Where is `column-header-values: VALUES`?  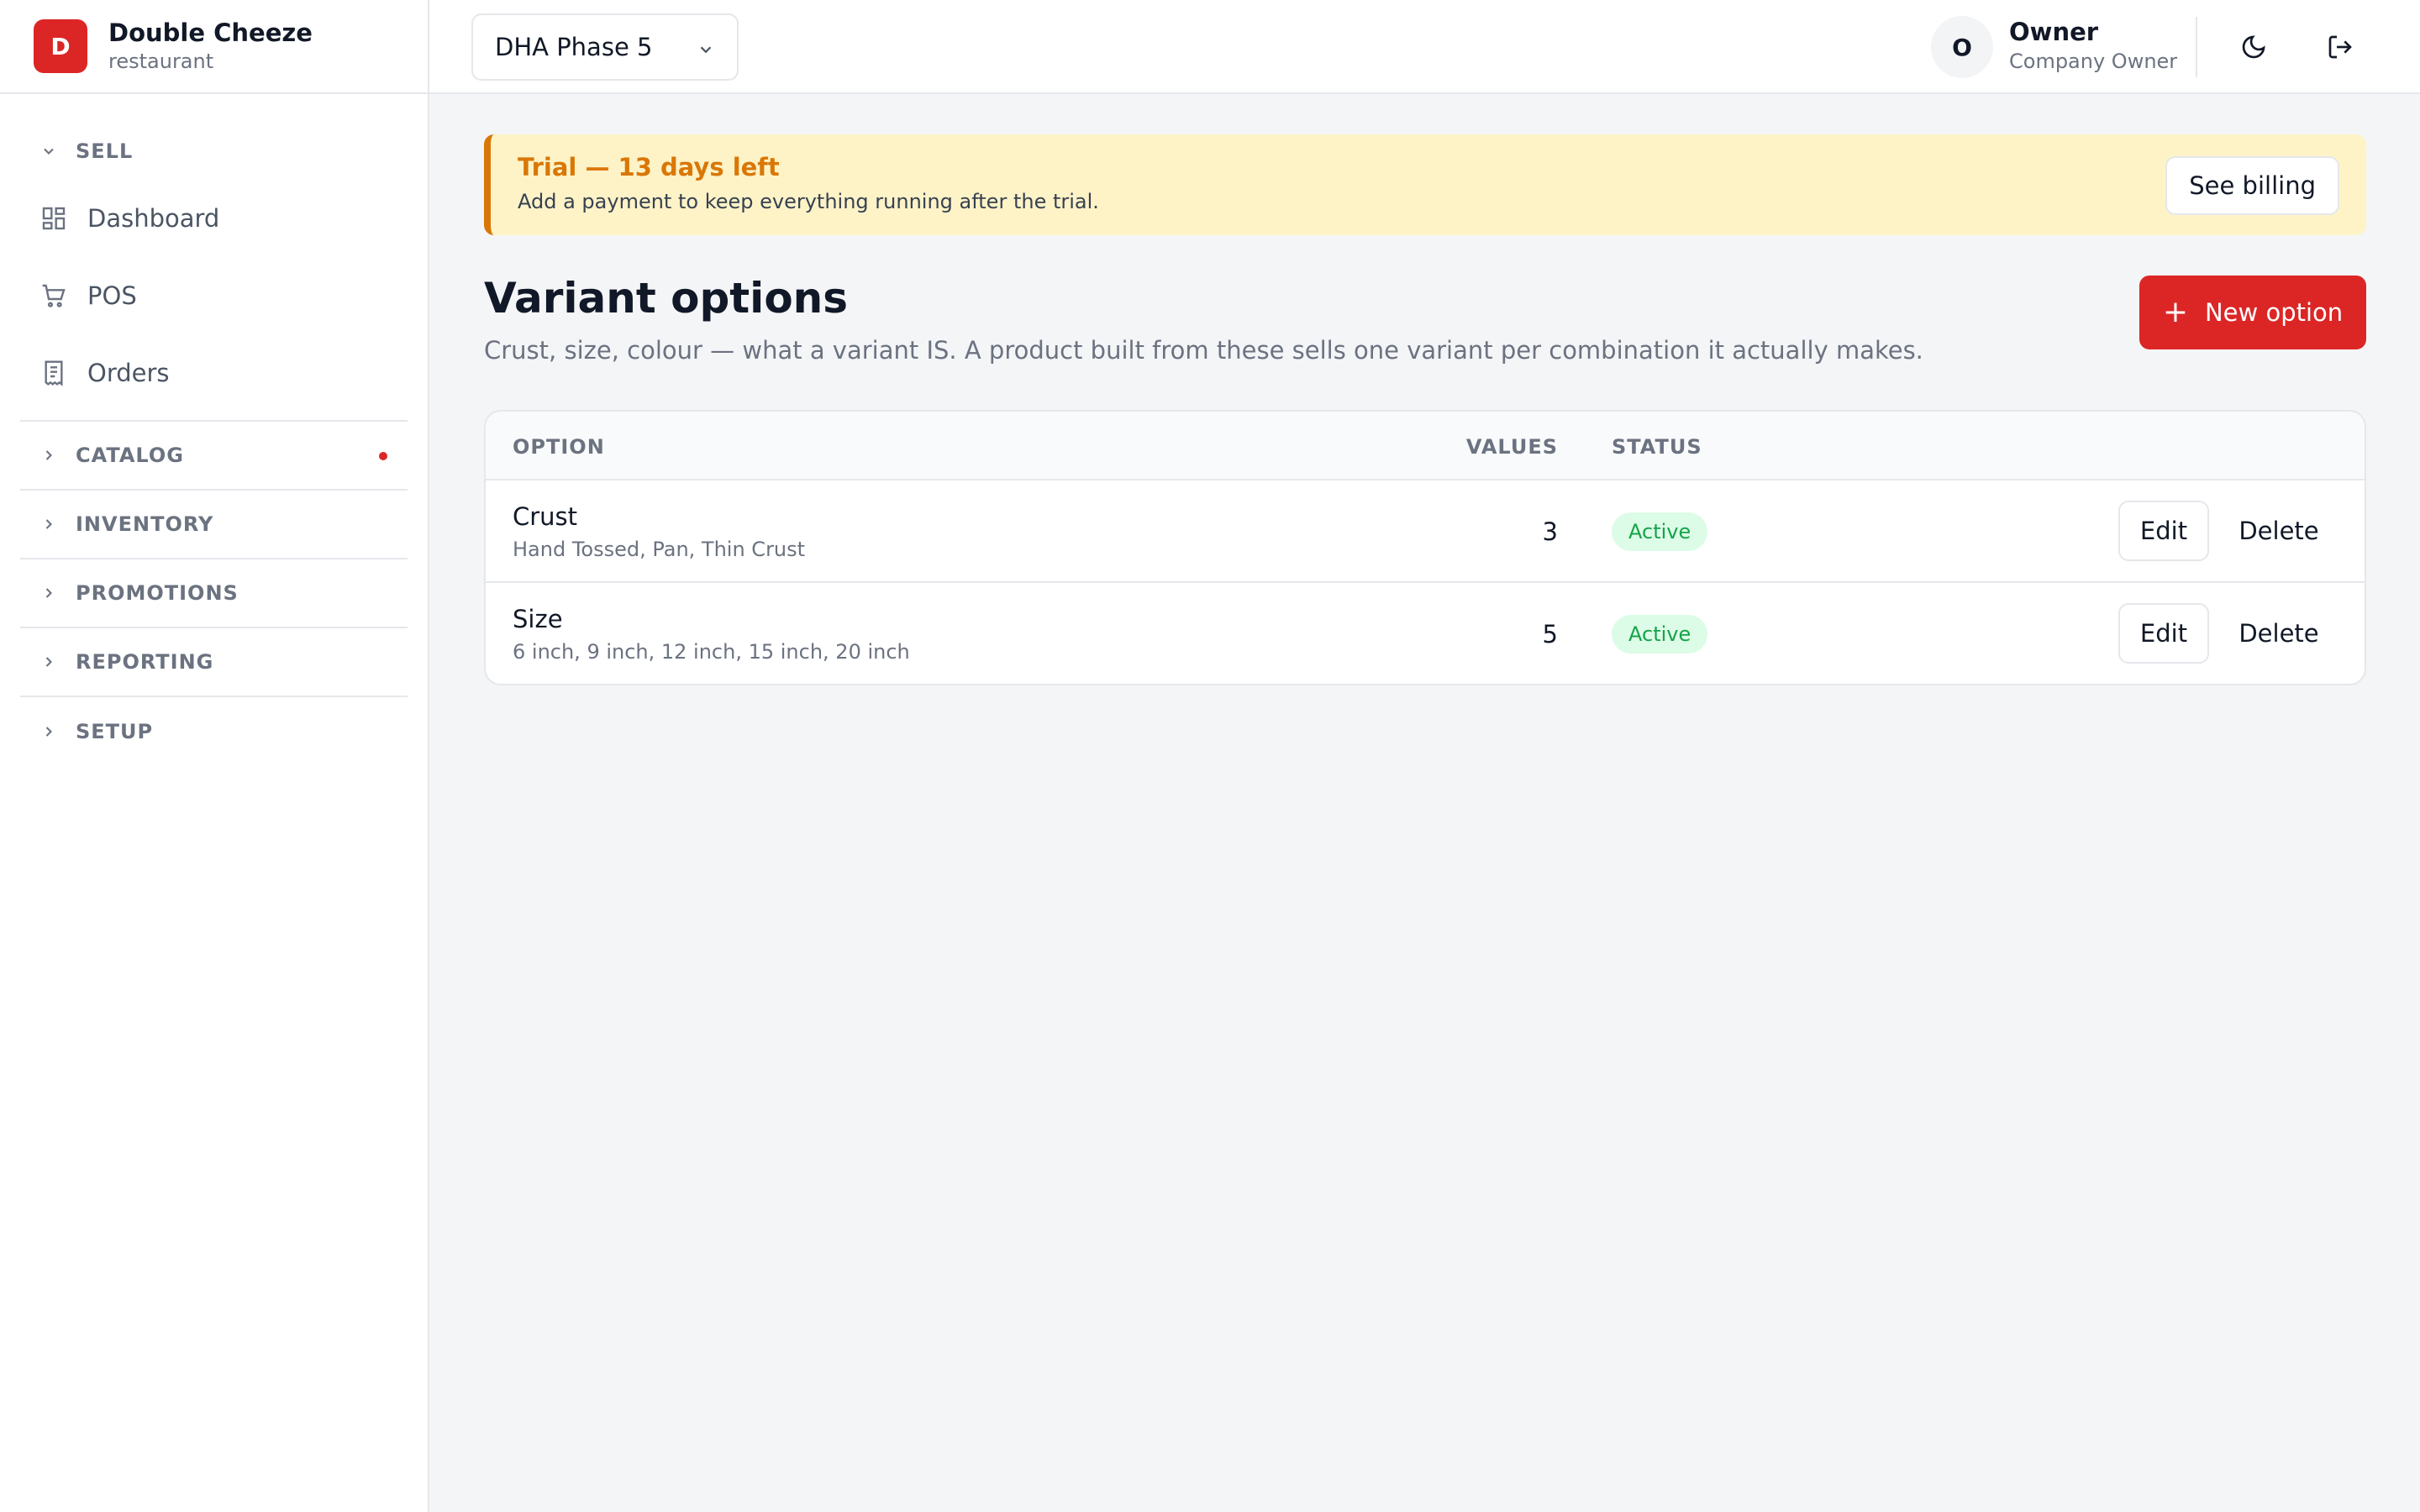 column-header-values: VALUES is located at coordinates (1511, 447).